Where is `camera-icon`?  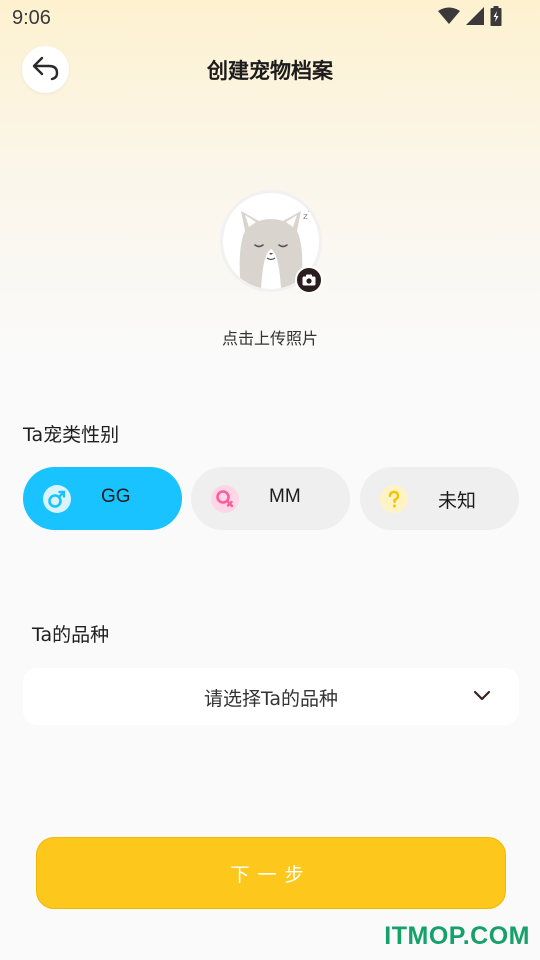 camera-icon is located at coordinates (309, 280).